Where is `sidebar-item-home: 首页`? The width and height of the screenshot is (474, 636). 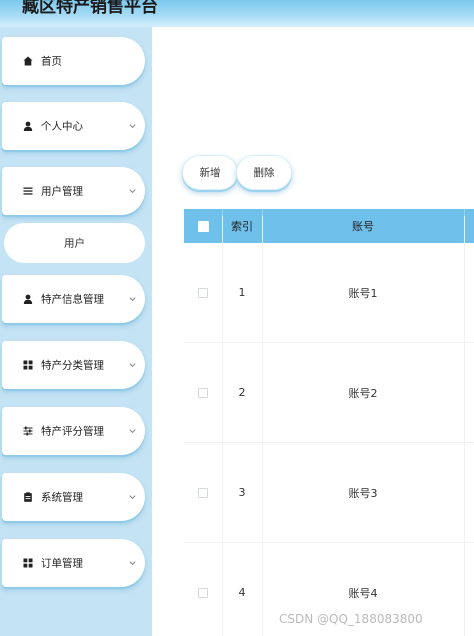
sidebar-item-home: 首页 is located at coordinates (73, 61).